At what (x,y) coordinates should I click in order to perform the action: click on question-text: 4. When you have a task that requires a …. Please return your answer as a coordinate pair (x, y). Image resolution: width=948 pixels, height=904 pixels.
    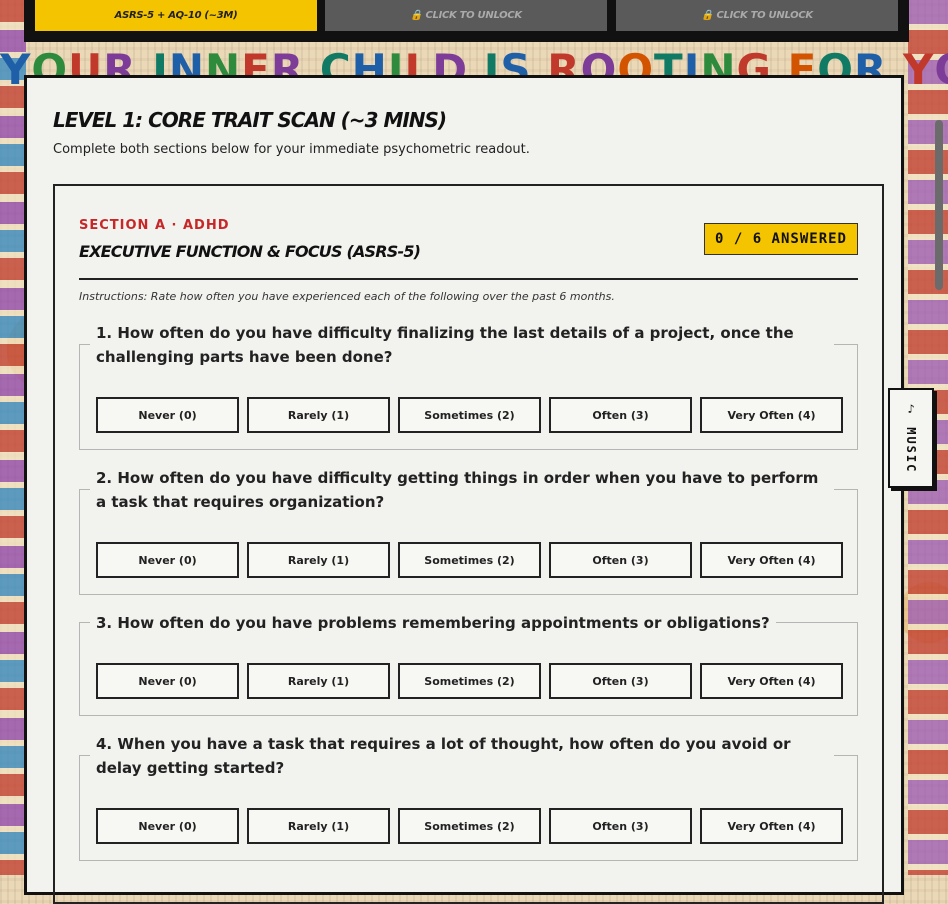
    Looking at the image, I should click on (462, 756).